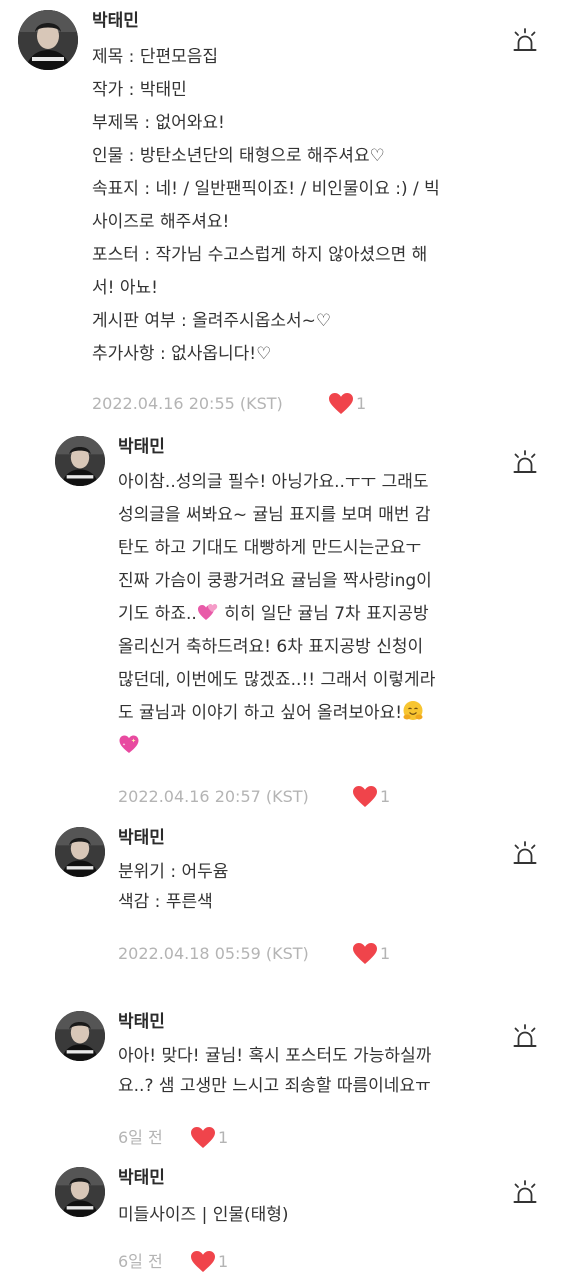  What do you see at coordinates (187, 403) in the screenshot?
I see `comment-timestamp: 2022.04.16 20:55 (KST)` at bounding box center [187, 403].